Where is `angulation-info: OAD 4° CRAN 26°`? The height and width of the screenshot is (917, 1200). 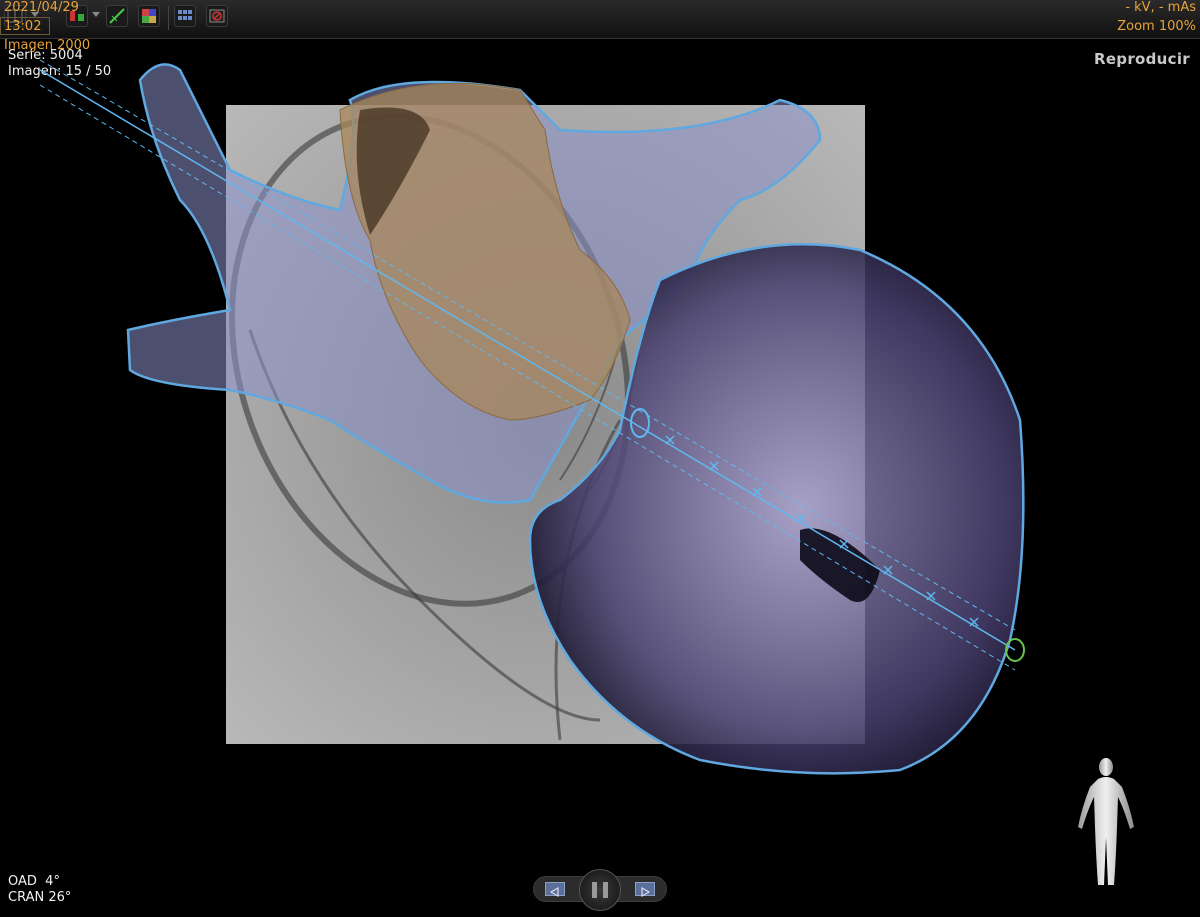
angulation-info: OAD 4° CRAN 26° is located at coordinates (39, 890).